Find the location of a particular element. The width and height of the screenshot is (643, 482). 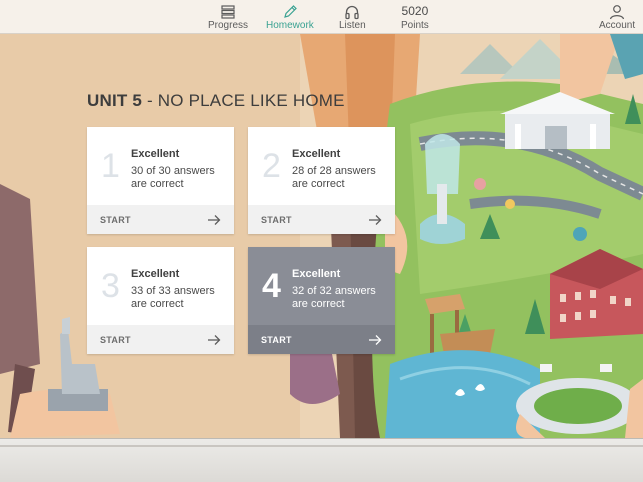

nav-tab-progress: Progress is located at coordinates (228, 17).